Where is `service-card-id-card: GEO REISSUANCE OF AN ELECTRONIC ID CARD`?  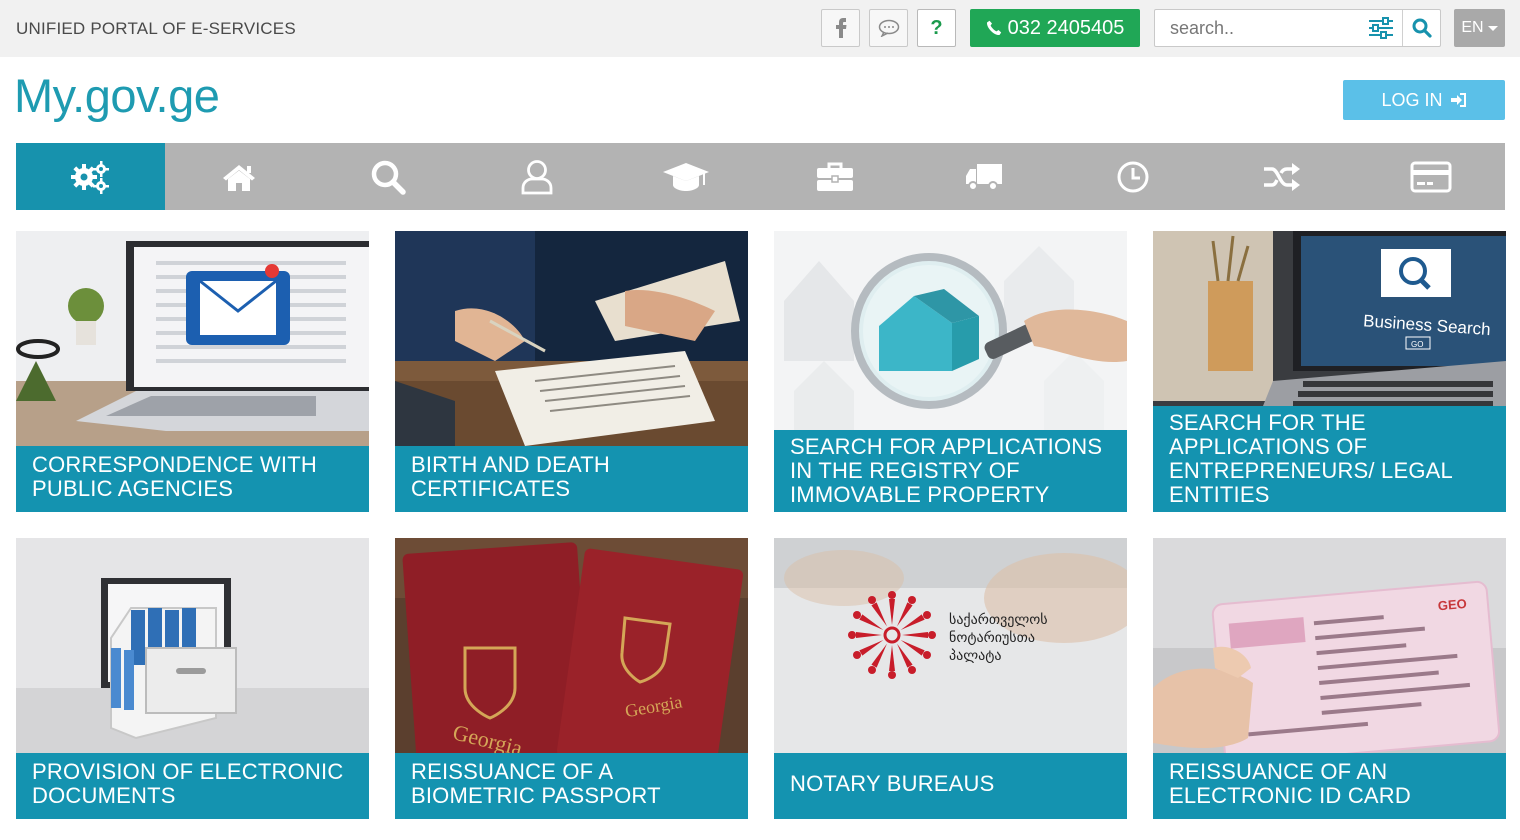
service-card-id-card: GEO REISSUANCE OF AN ELECTRONIC ID CARD is located at coordinates (1329, 678).